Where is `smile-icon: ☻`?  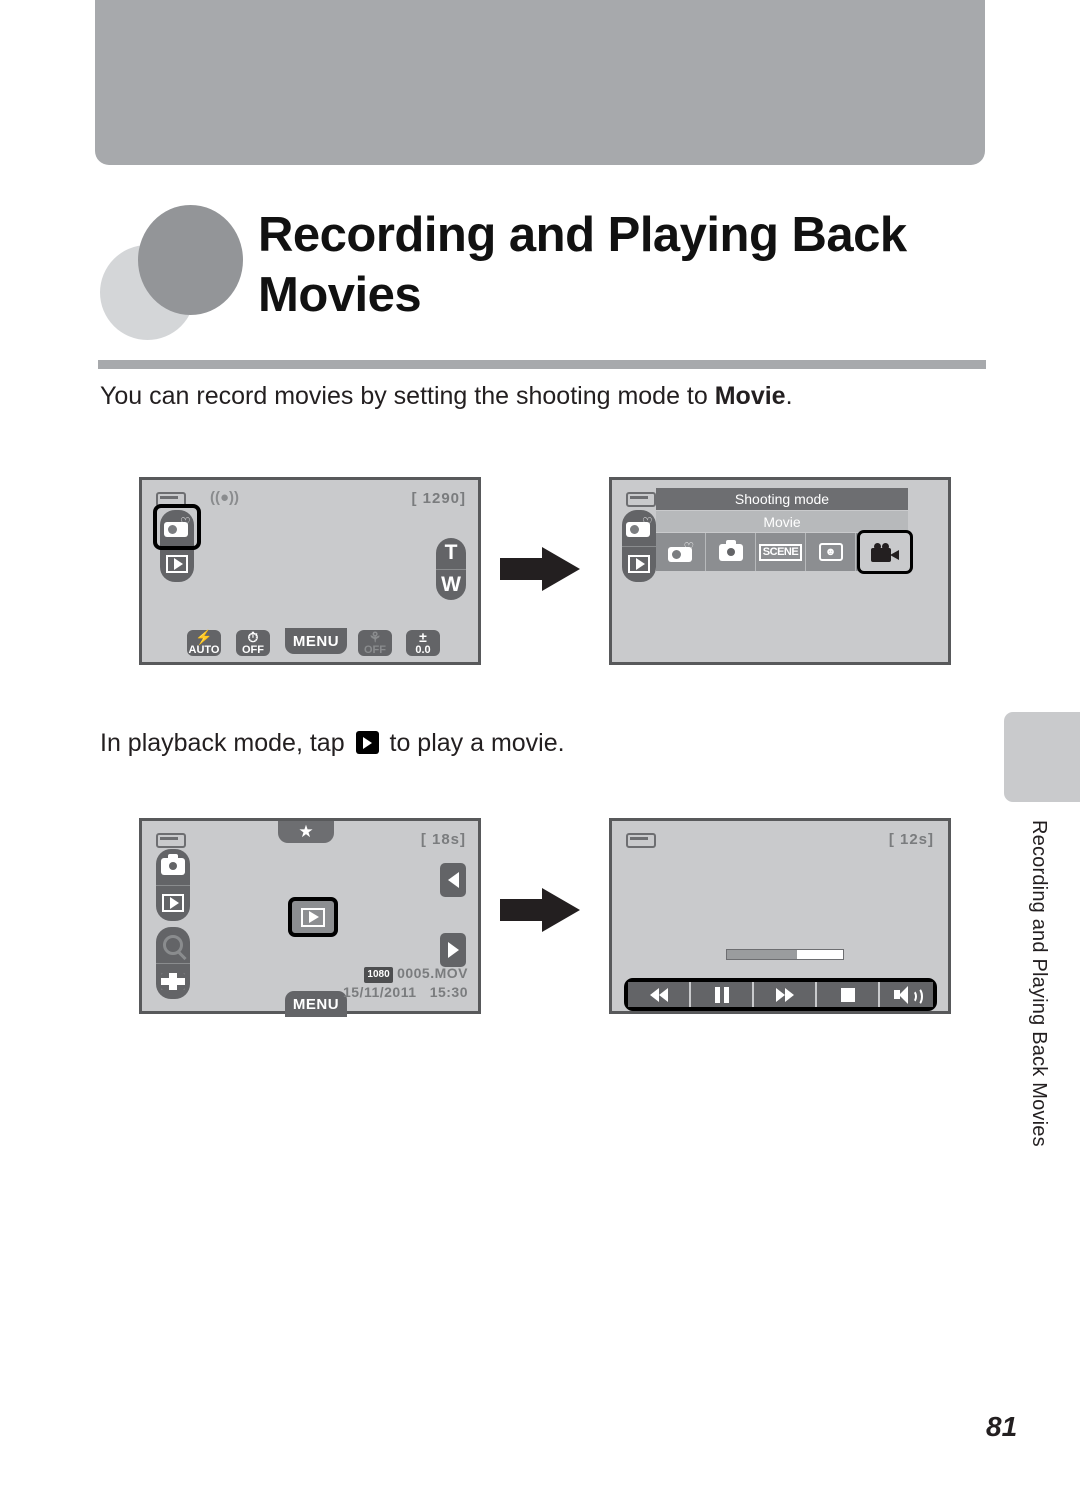
smile-icon: ☻ is located at coordinates (830, 552).